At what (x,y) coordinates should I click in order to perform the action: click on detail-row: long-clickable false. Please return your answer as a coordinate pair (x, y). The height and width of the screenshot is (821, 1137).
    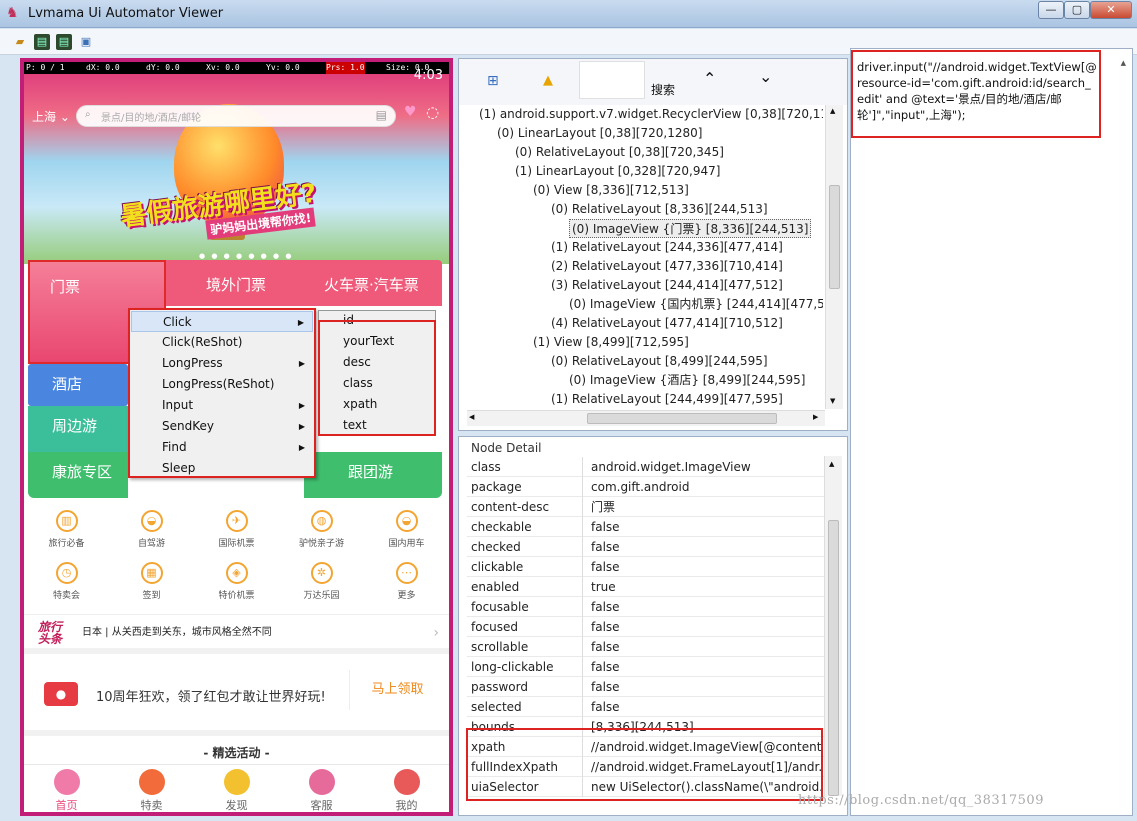
    Looking at the image, I should click on (647, 667).